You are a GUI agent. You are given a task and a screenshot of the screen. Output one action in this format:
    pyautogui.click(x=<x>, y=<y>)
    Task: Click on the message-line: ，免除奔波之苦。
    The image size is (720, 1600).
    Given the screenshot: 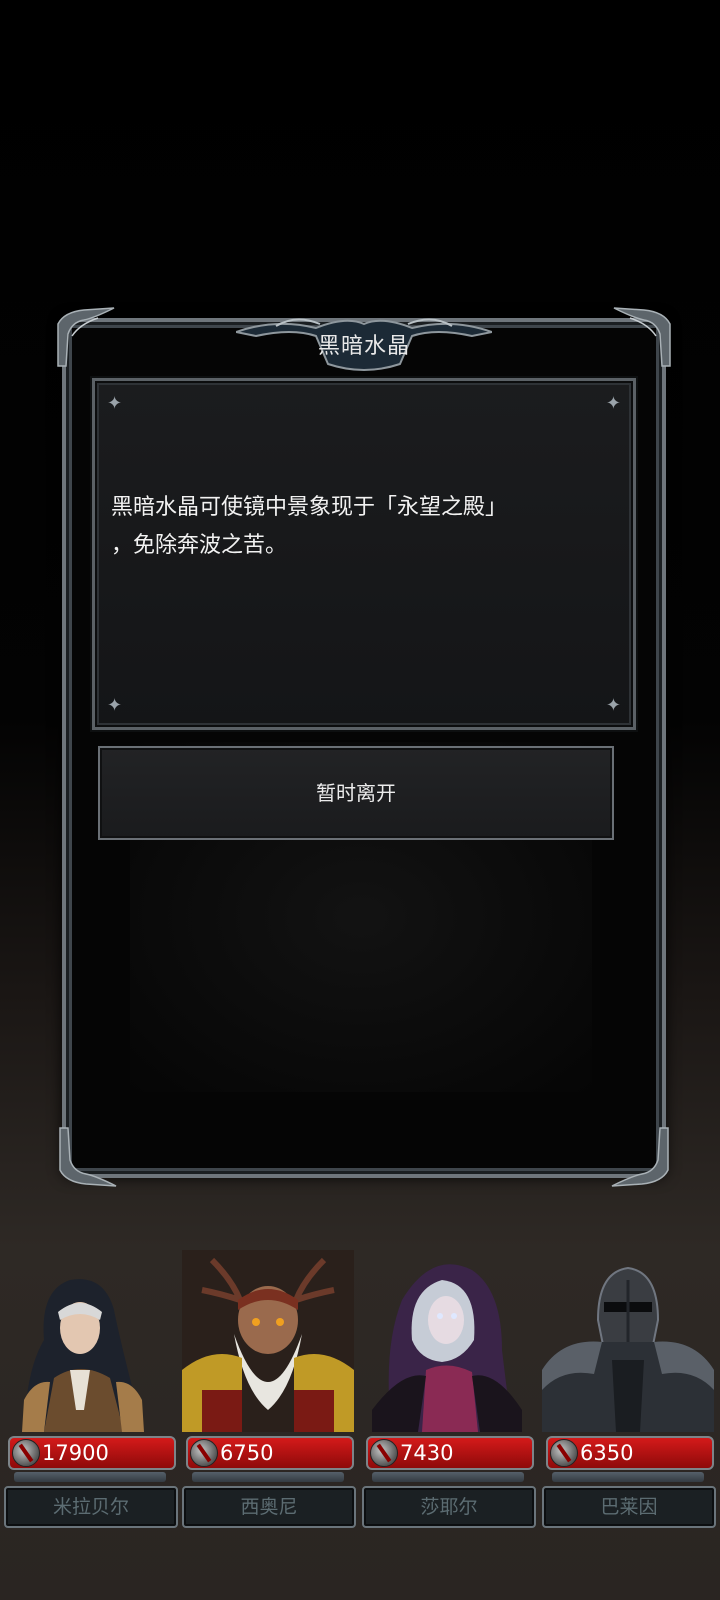 What is the action you would take?
    pyautogui.click(x=199, y=545)
    